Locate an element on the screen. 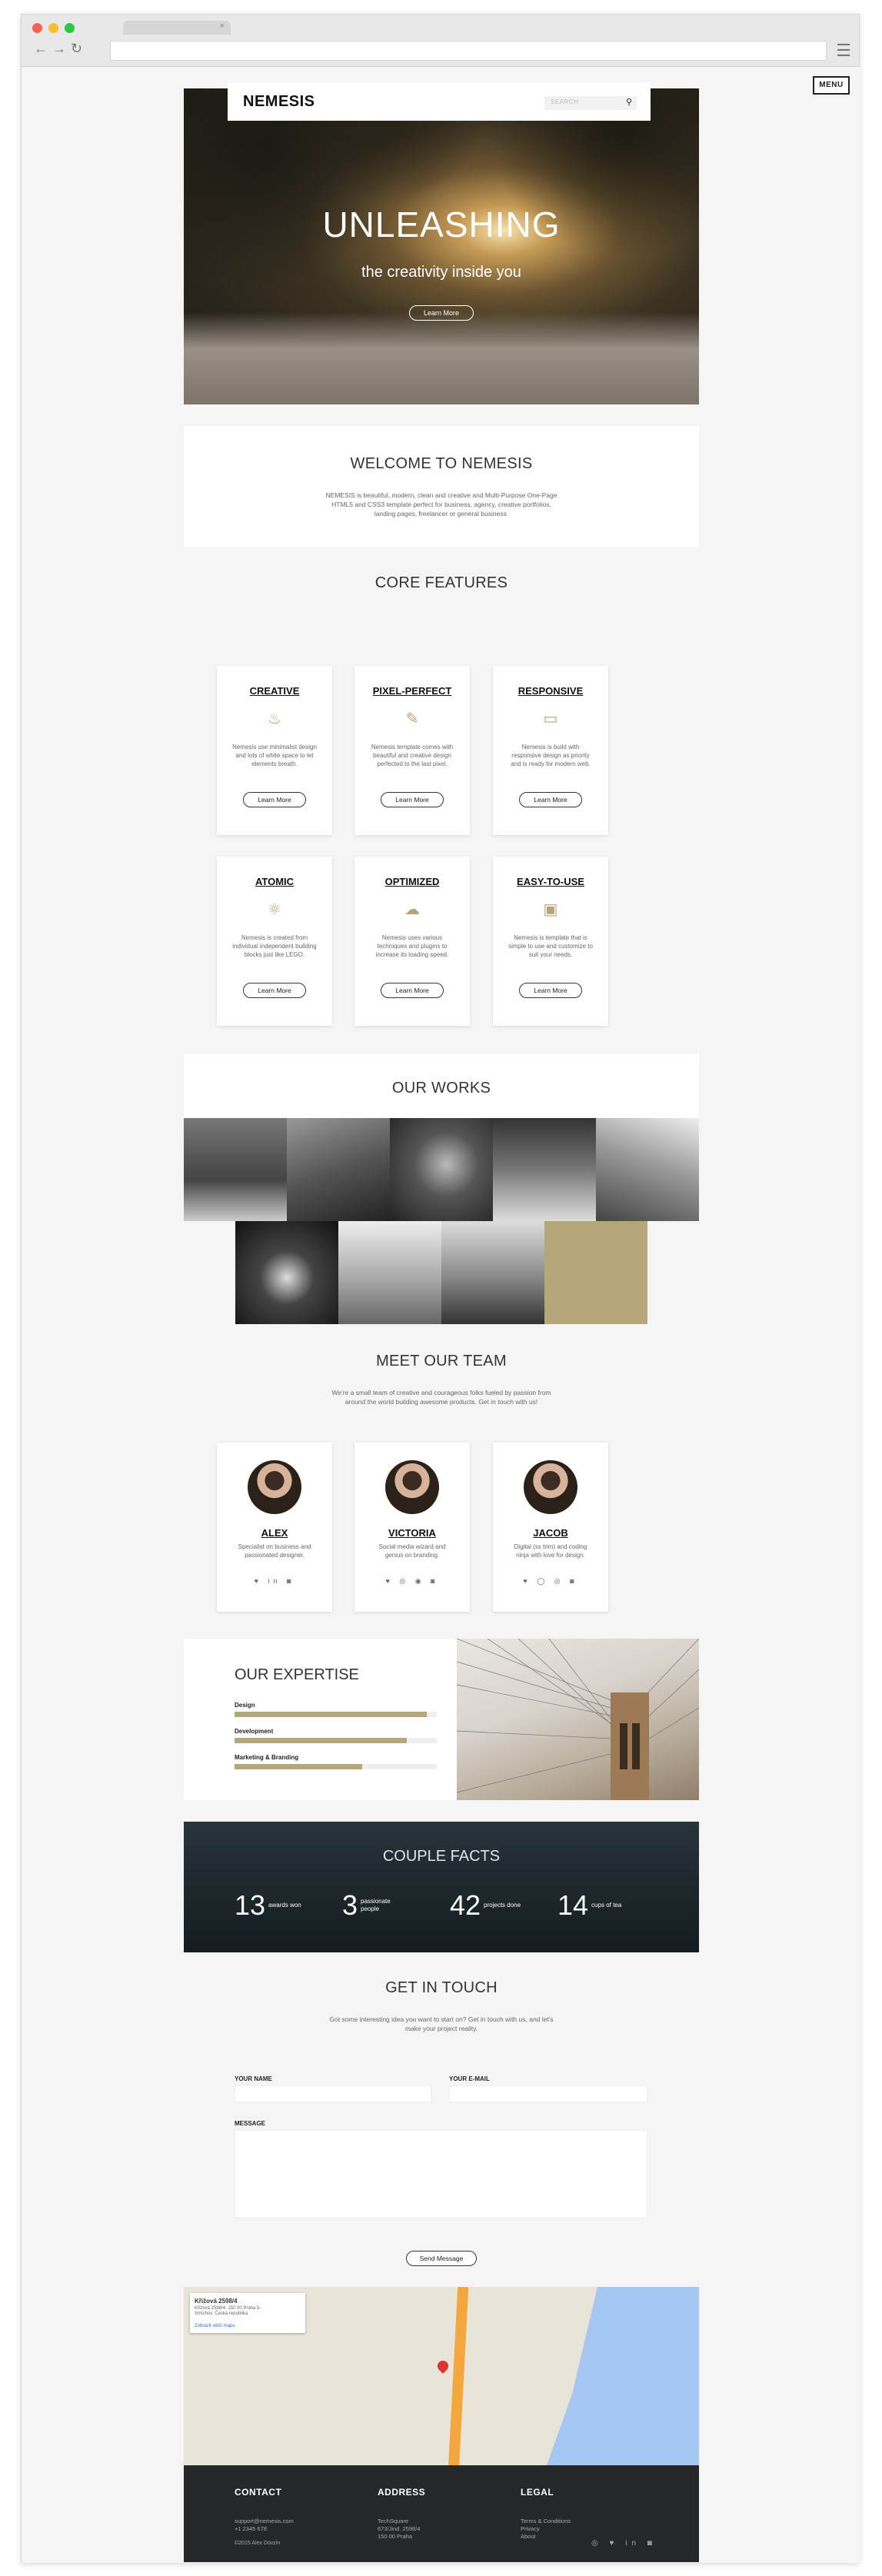  core-features-title: CORE FEATURES is located at coordinates (441, 582).